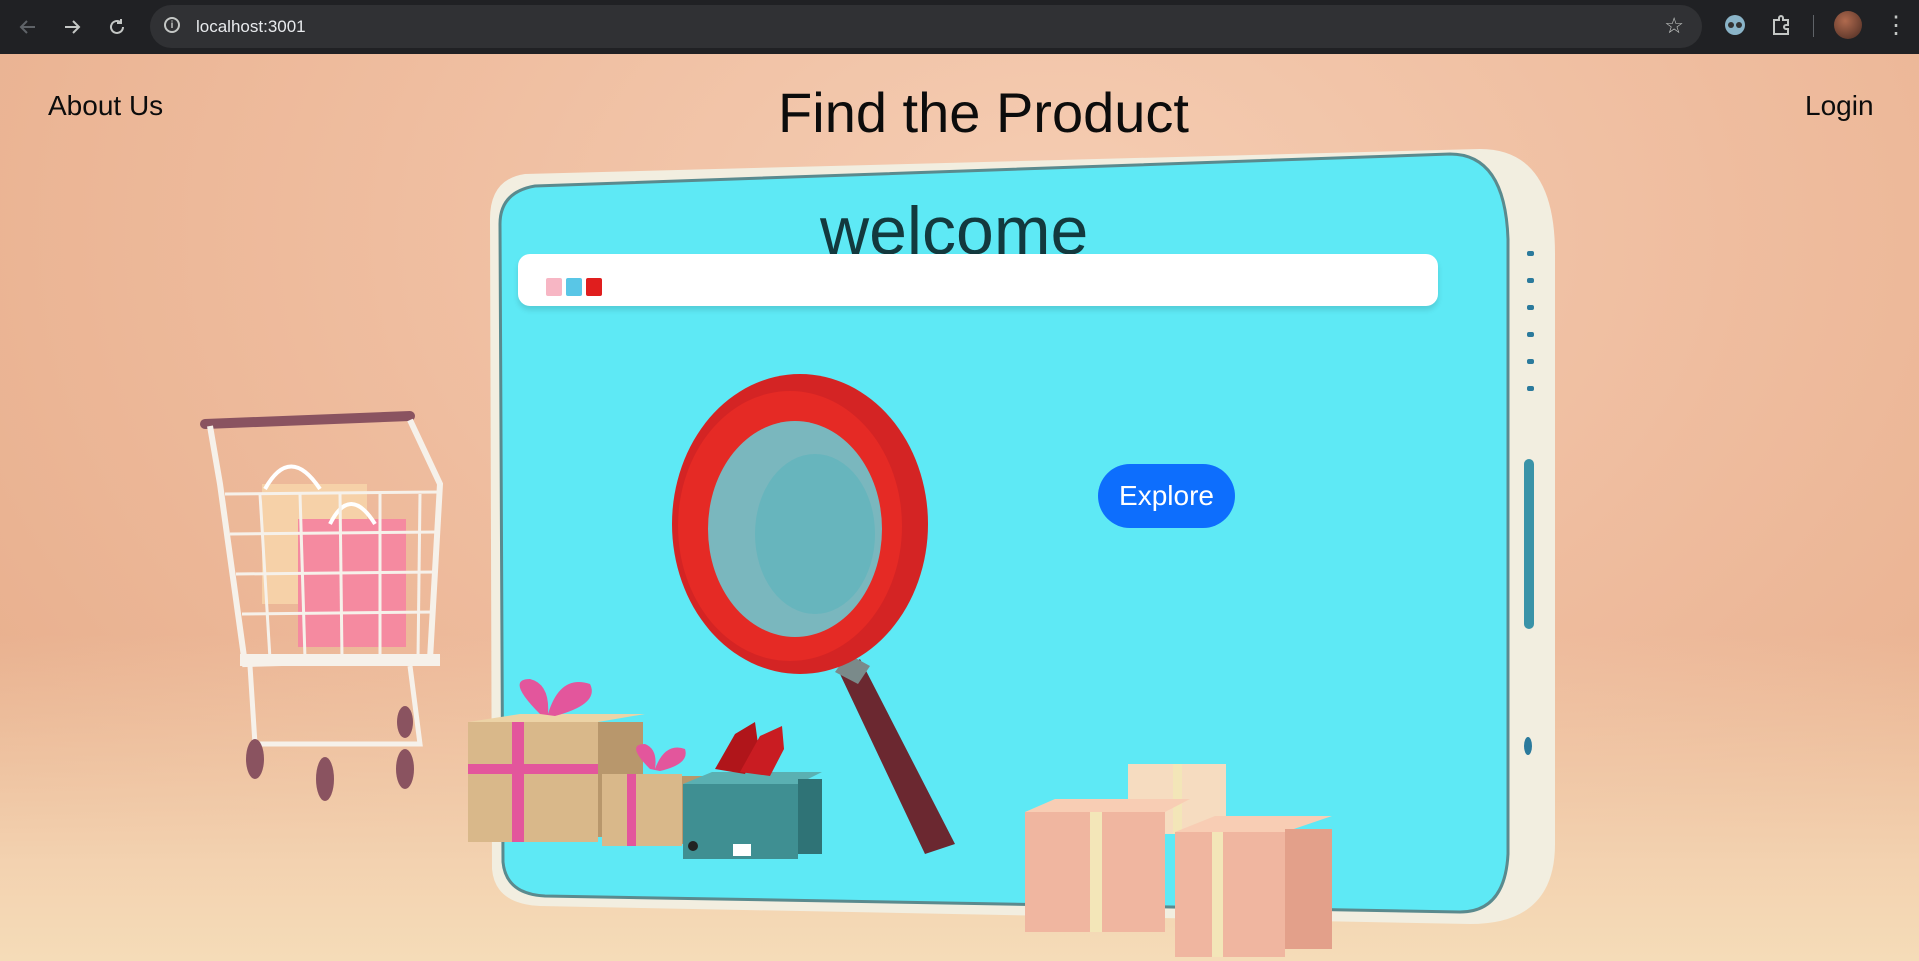  Describe the element at coordinates (594, 287) in the screenshot. I see `window-dot-red` at that location.